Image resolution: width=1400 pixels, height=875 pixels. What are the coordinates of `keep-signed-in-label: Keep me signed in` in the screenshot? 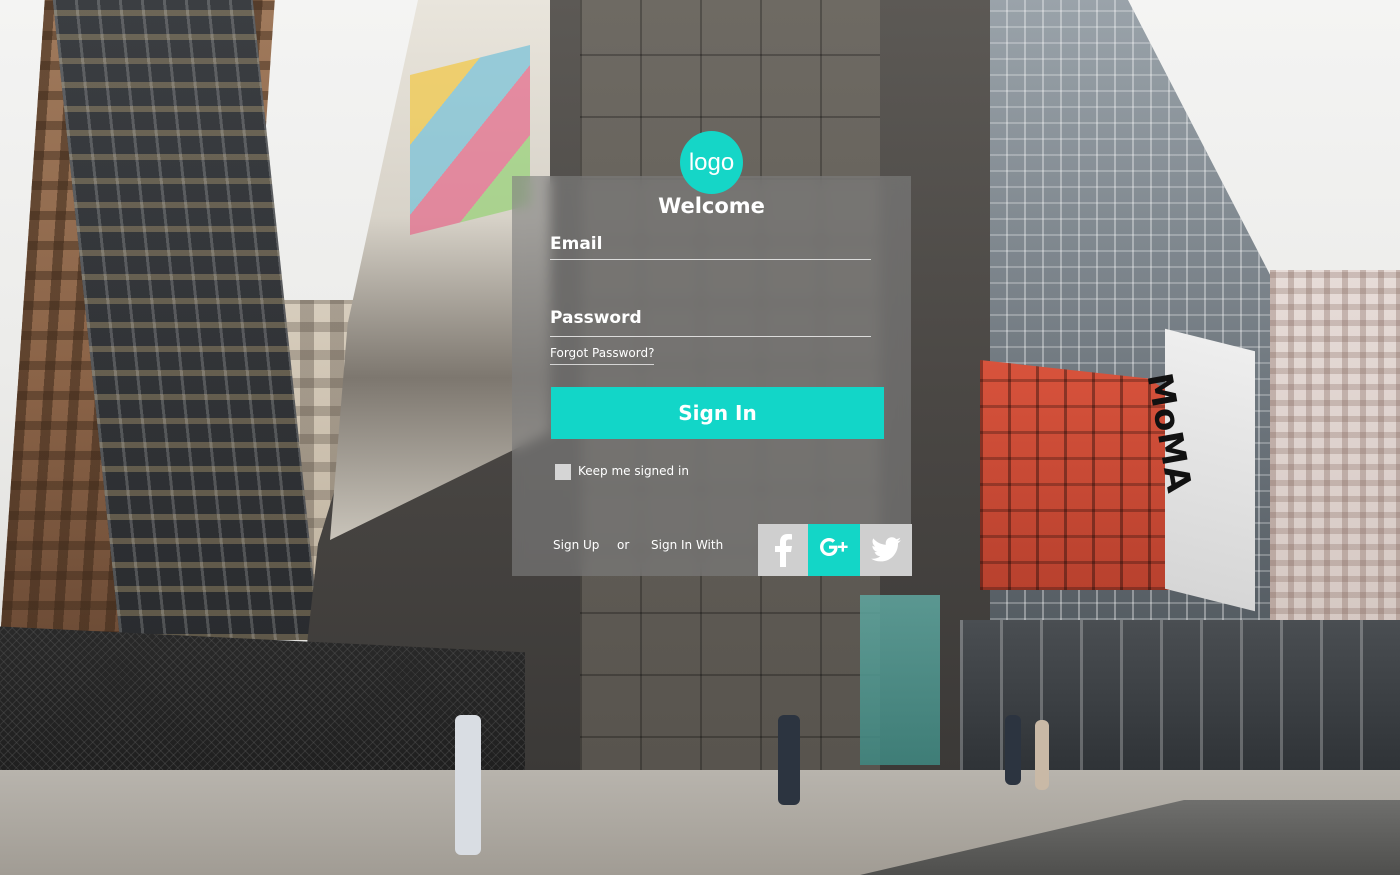 It's located at (633, 471).